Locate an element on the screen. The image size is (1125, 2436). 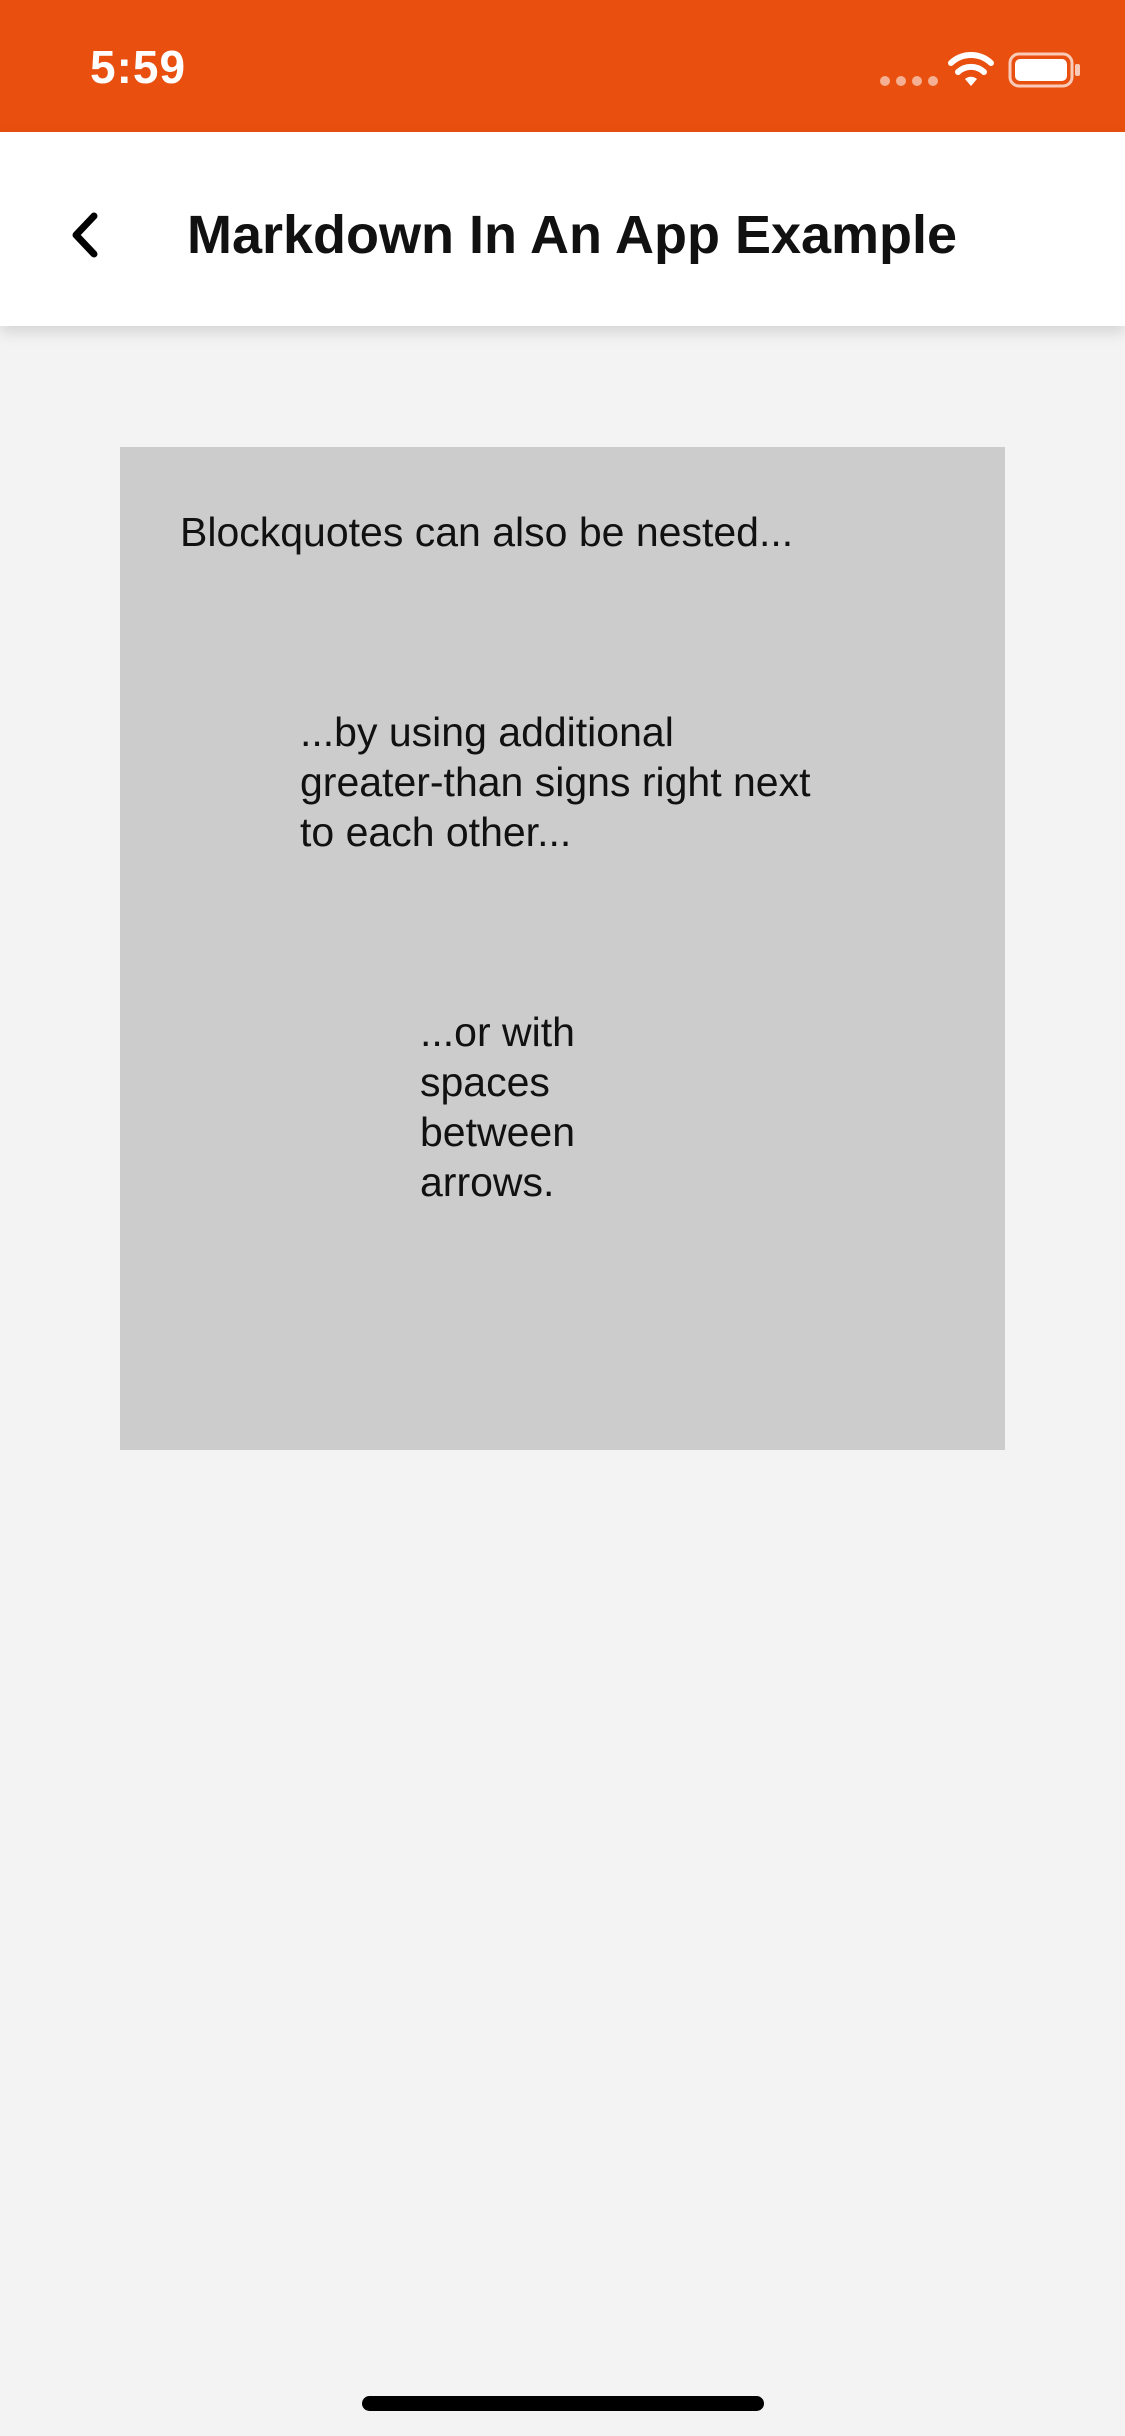
page-title: Markdown In An App Example is located at coordinates (572, 235).